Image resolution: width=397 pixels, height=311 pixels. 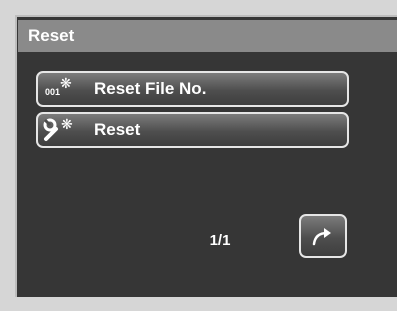 I want to click on wrench-reset-icon: ❋, so click(x=59, y=130).